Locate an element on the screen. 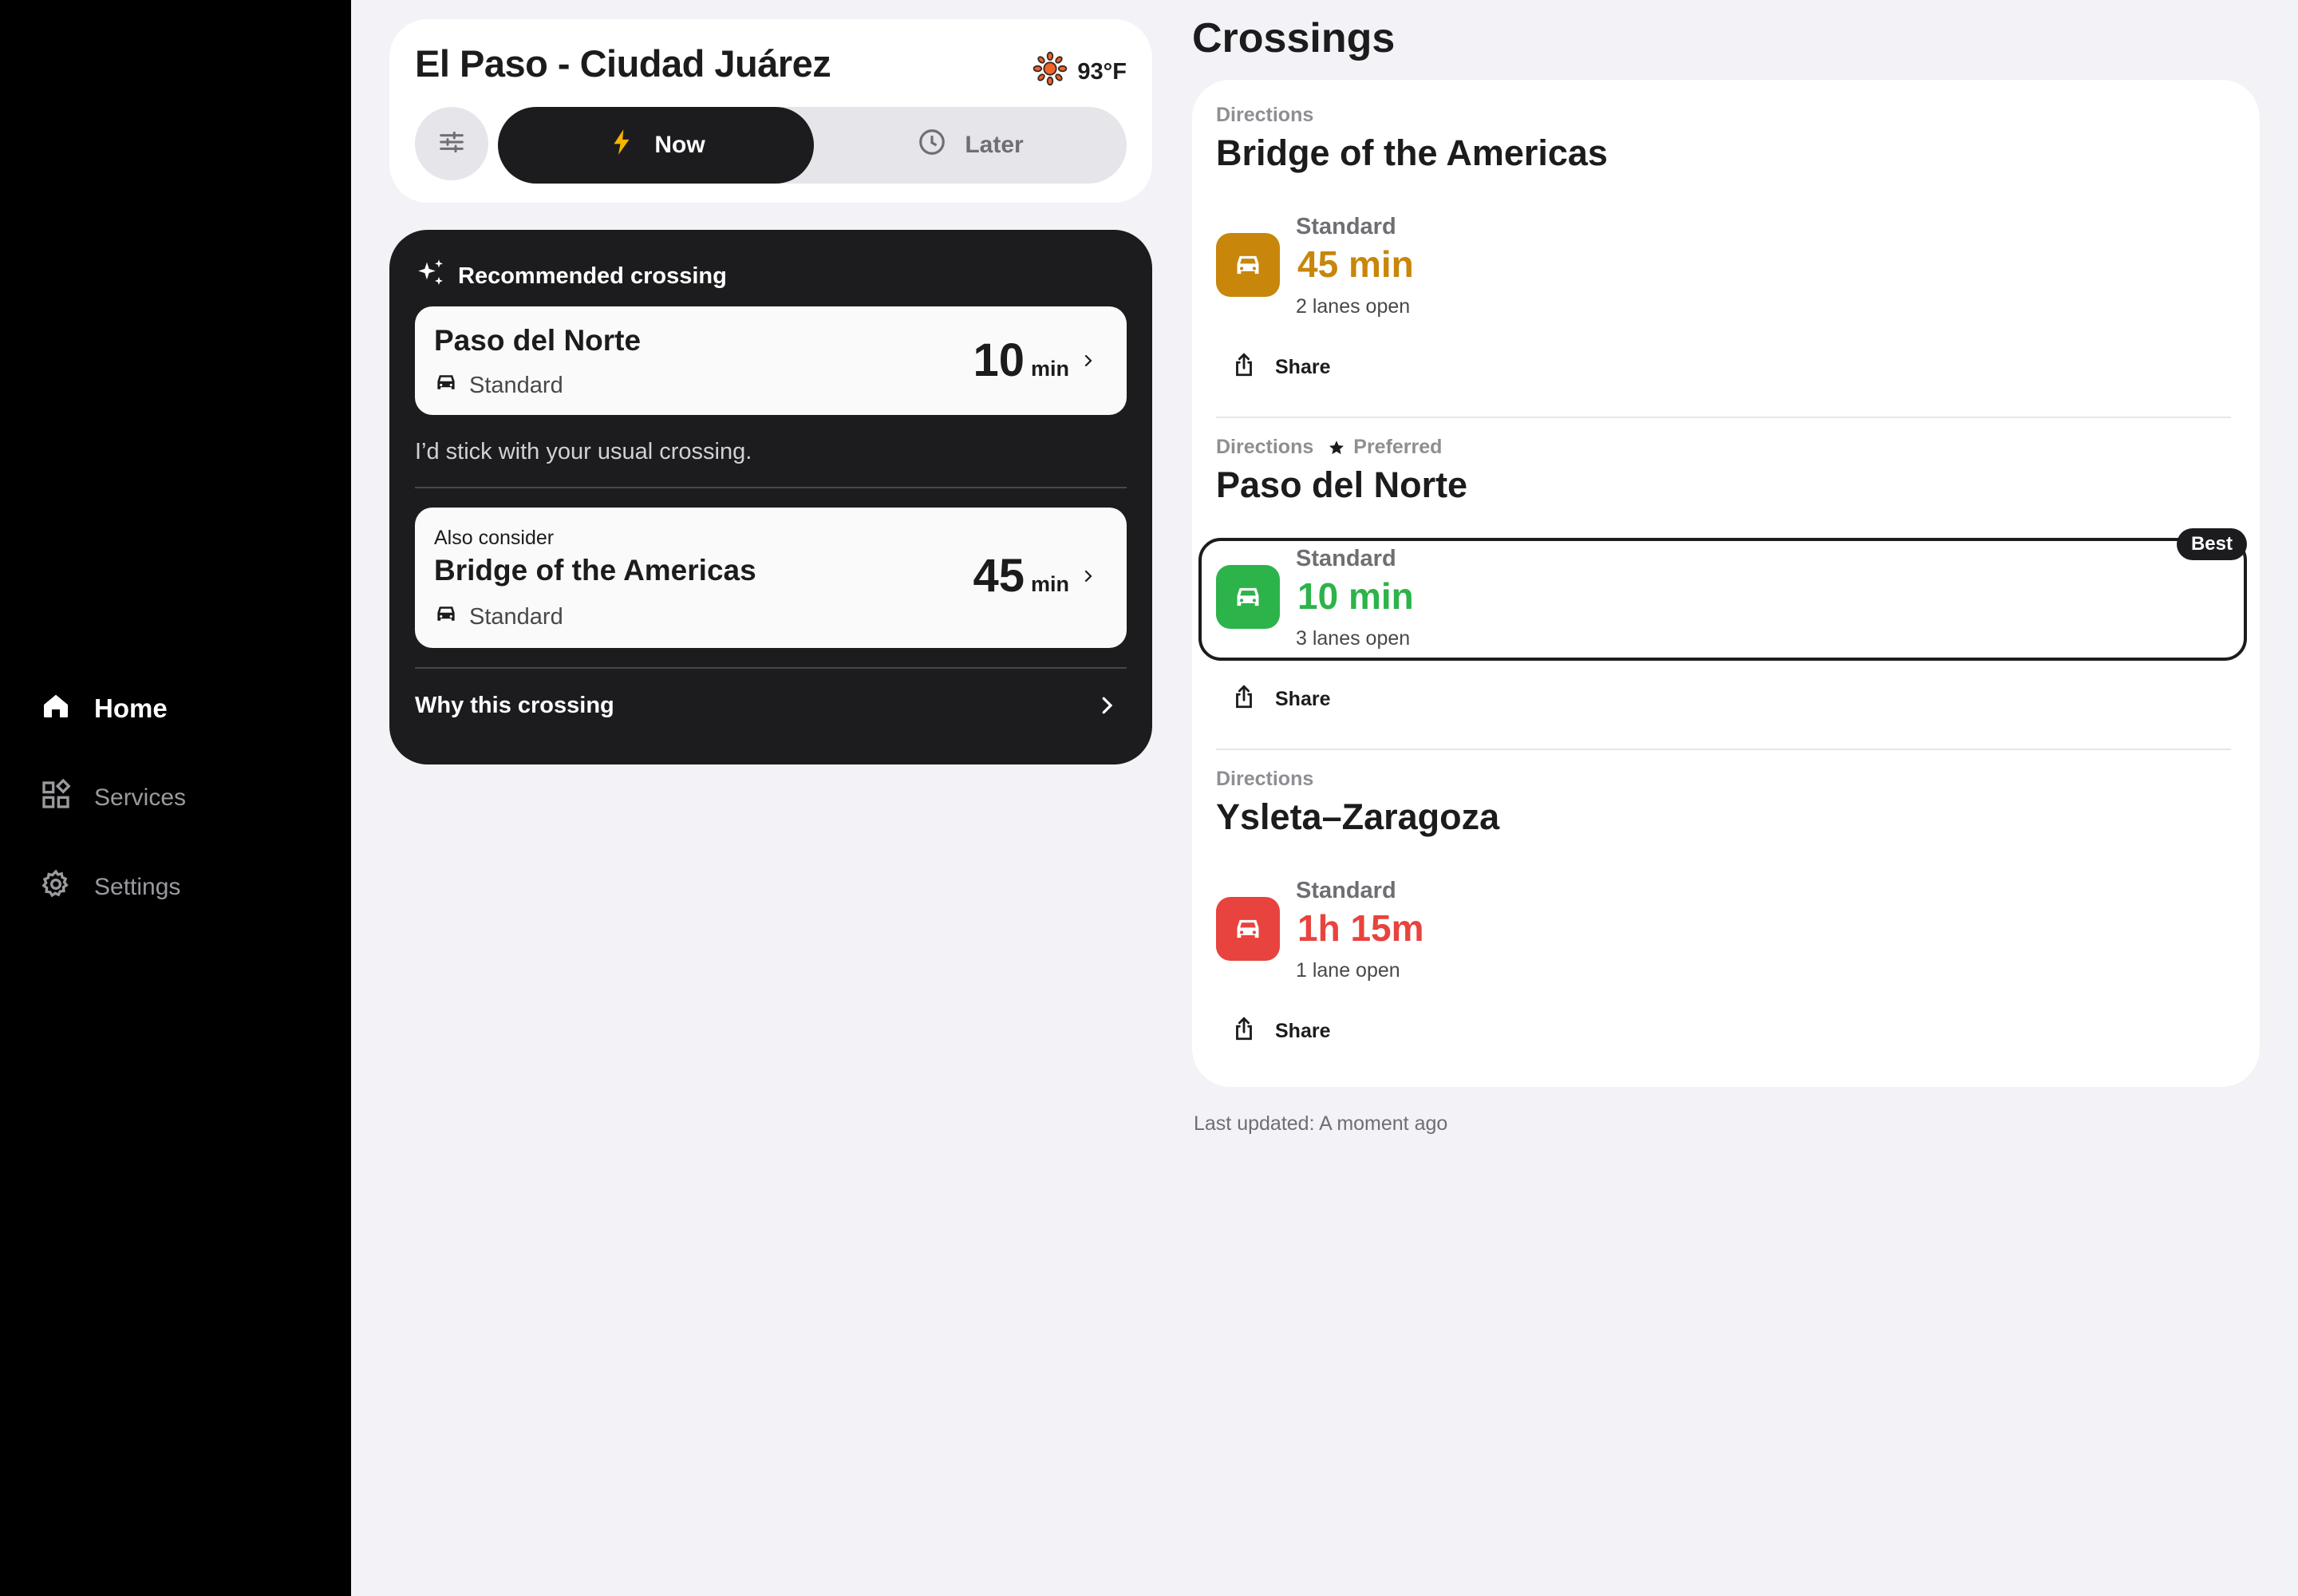 This screenshot has height=1596, width=2298. location-card: El Paso - Ciudad Juárez 93°F Now Later is located at coordinates (771, 111).